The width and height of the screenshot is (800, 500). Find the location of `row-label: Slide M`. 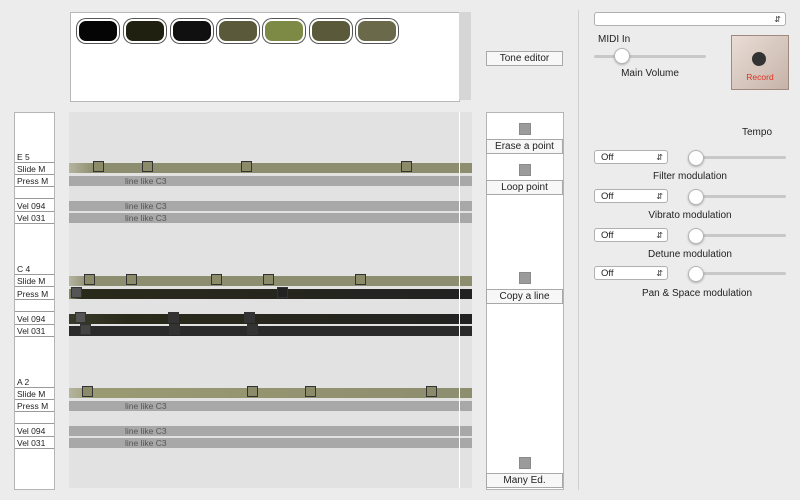

row-label: Slide M is located at coordinates (34, 169).